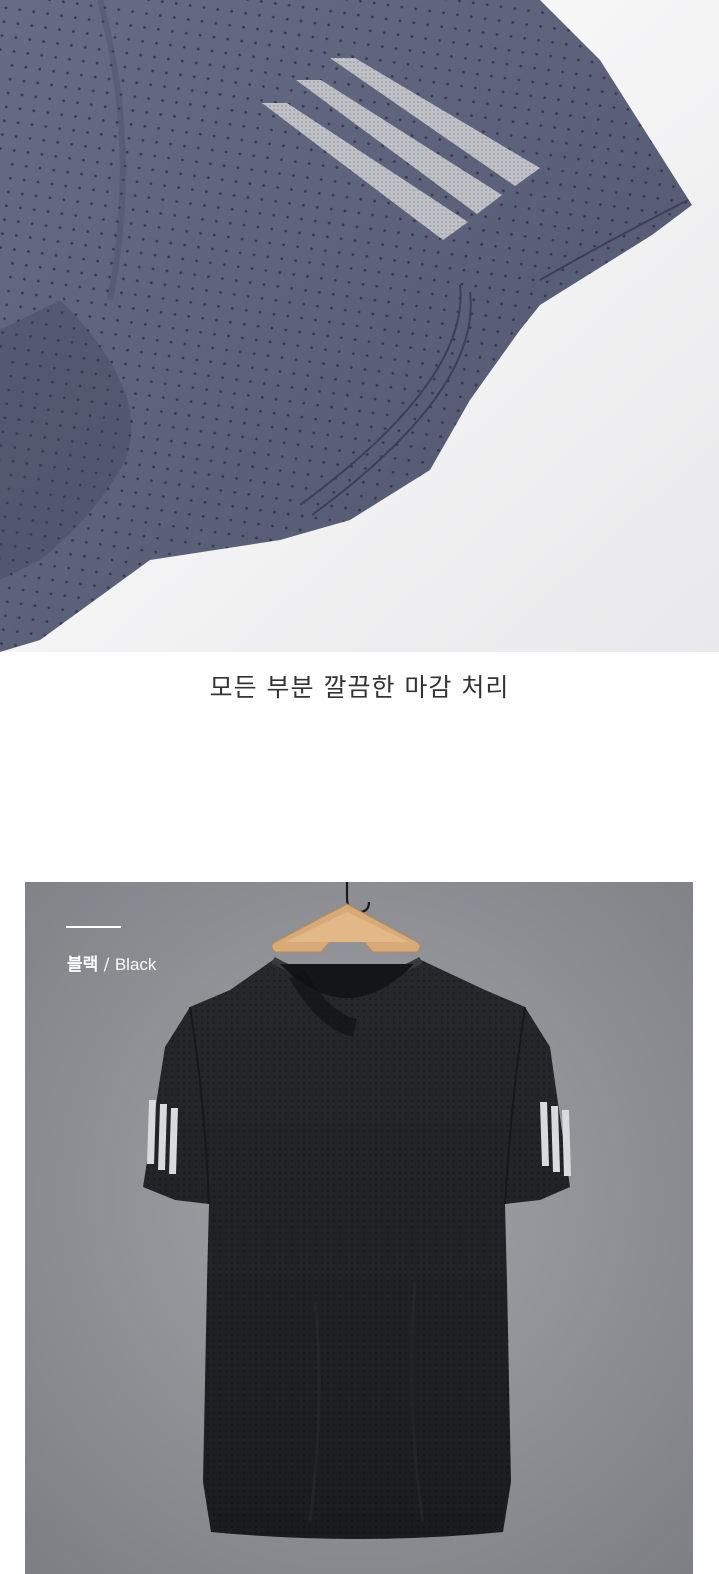 The height and width of the screenshot is (1574, 719). Describe the element at coordinates (93, 927) in the screenshot. I see `color-label-divider` at that location.